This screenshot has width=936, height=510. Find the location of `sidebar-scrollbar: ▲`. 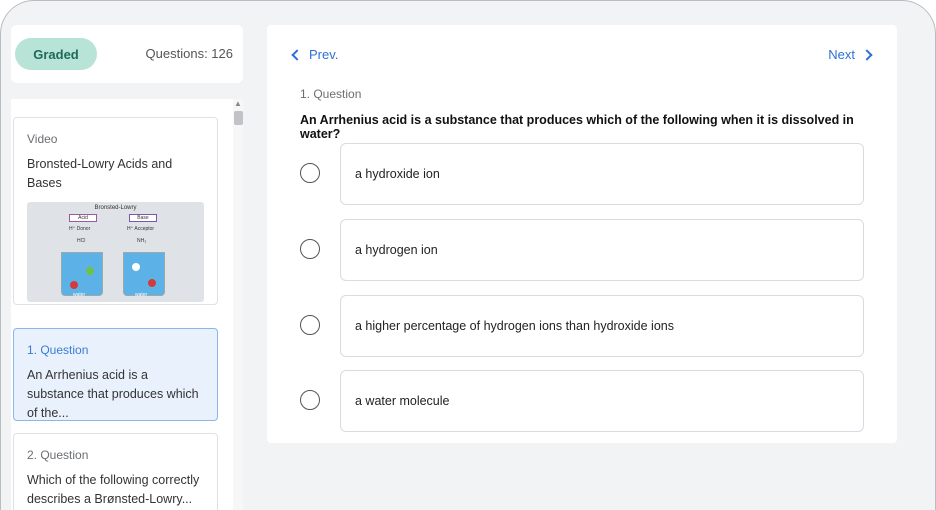

sidebar-scrollbar: ▲ is located at coordinates (238, 304).